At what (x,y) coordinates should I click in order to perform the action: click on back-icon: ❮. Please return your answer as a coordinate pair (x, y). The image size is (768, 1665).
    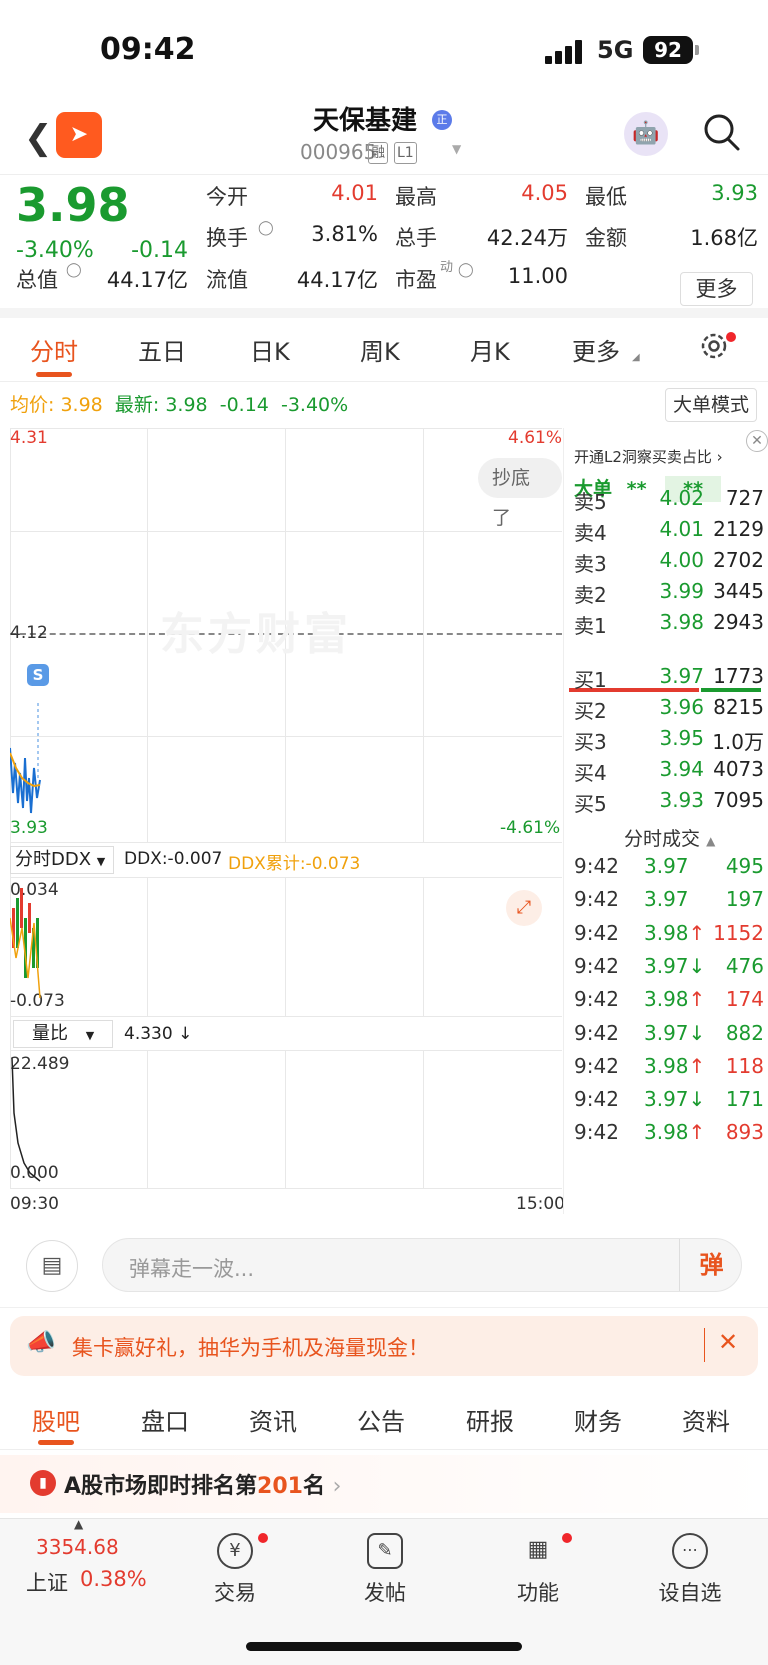
    Looking at the image, I should click on (38, 138).